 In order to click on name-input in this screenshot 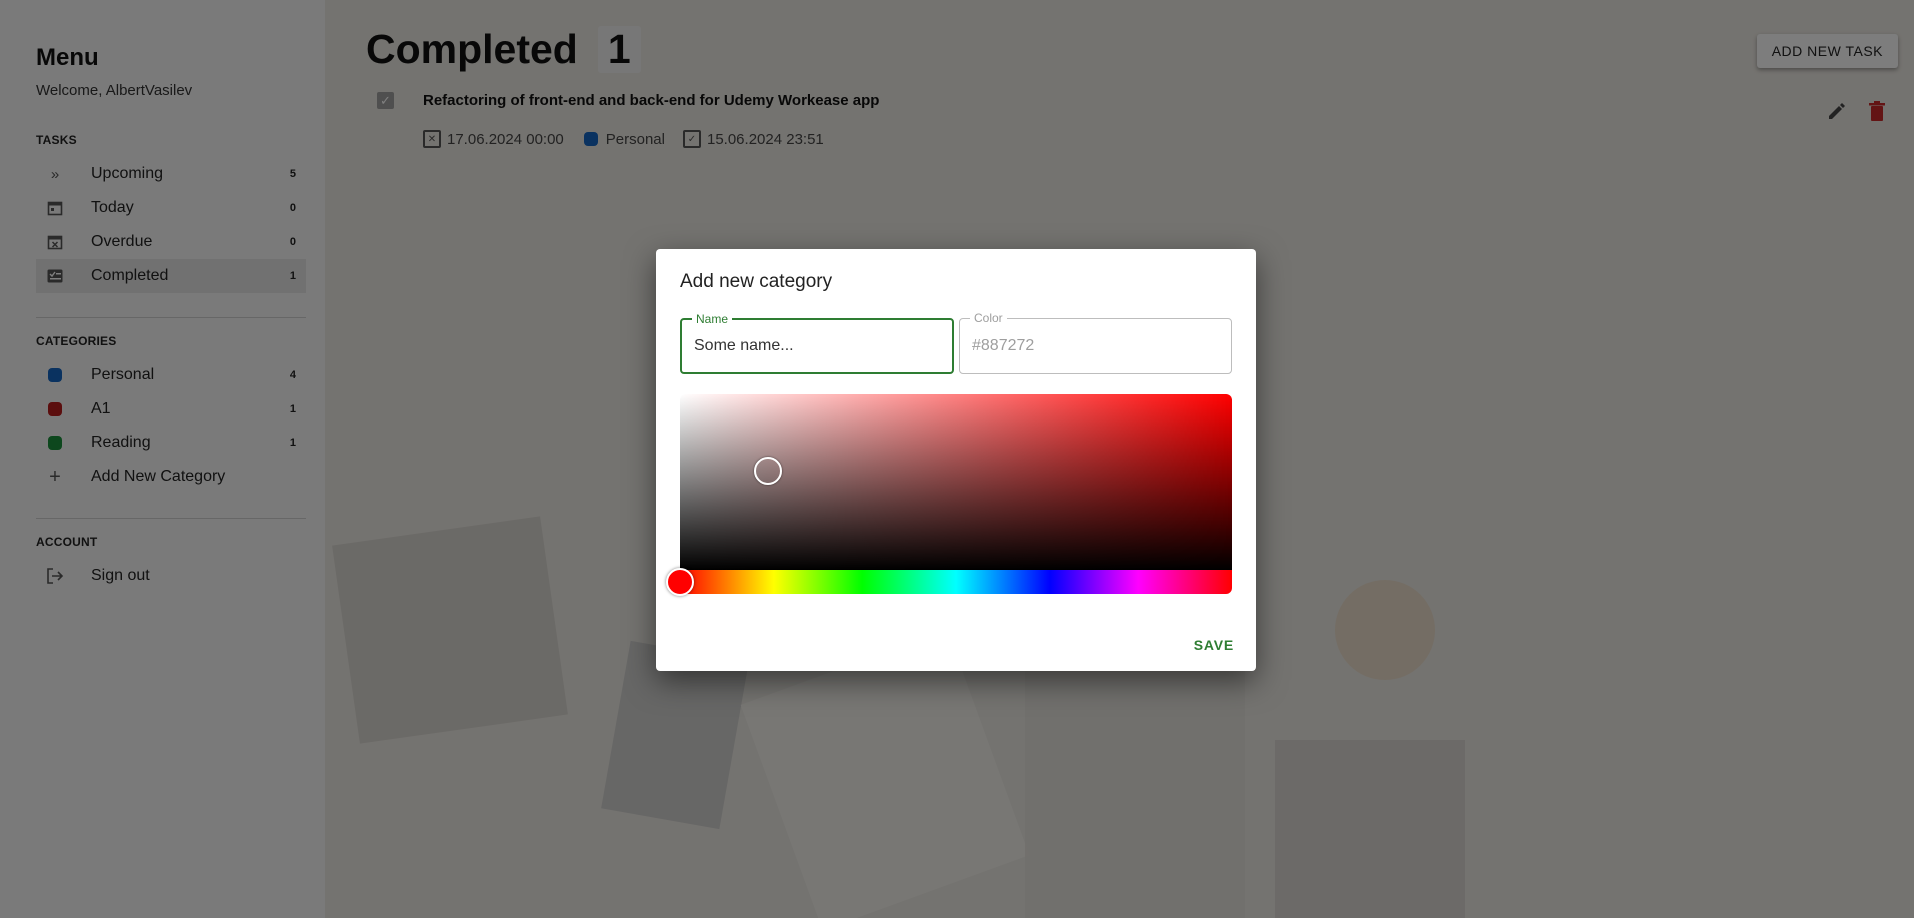, I will do `click(817, 346)`.